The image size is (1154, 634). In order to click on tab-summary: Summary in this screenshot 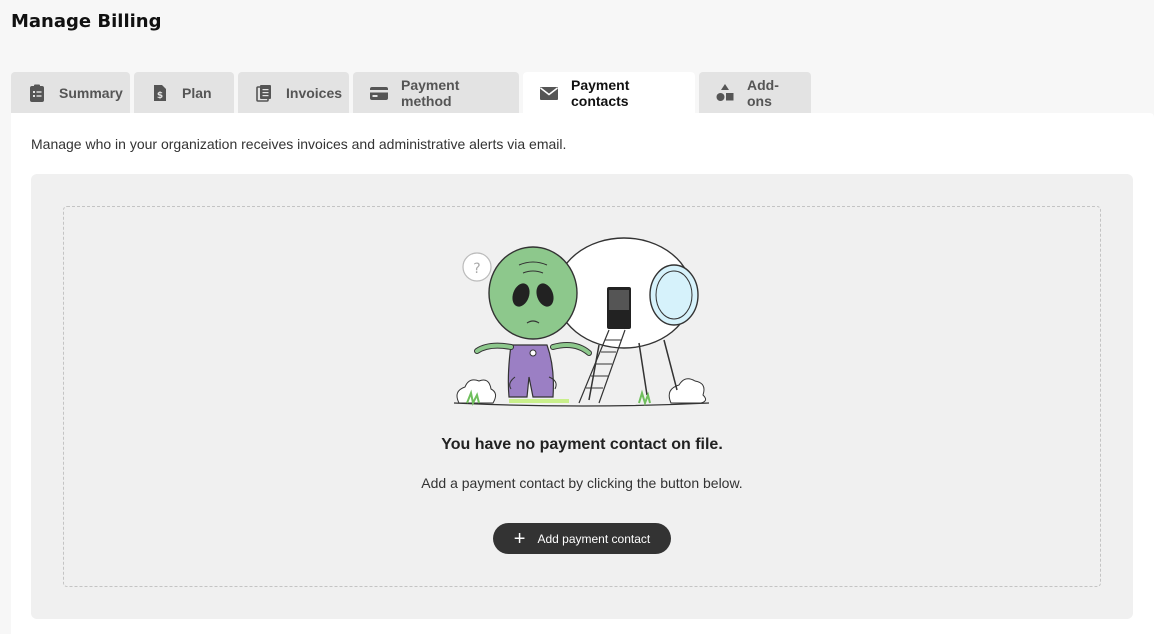, I will do `click(70, 92)`.